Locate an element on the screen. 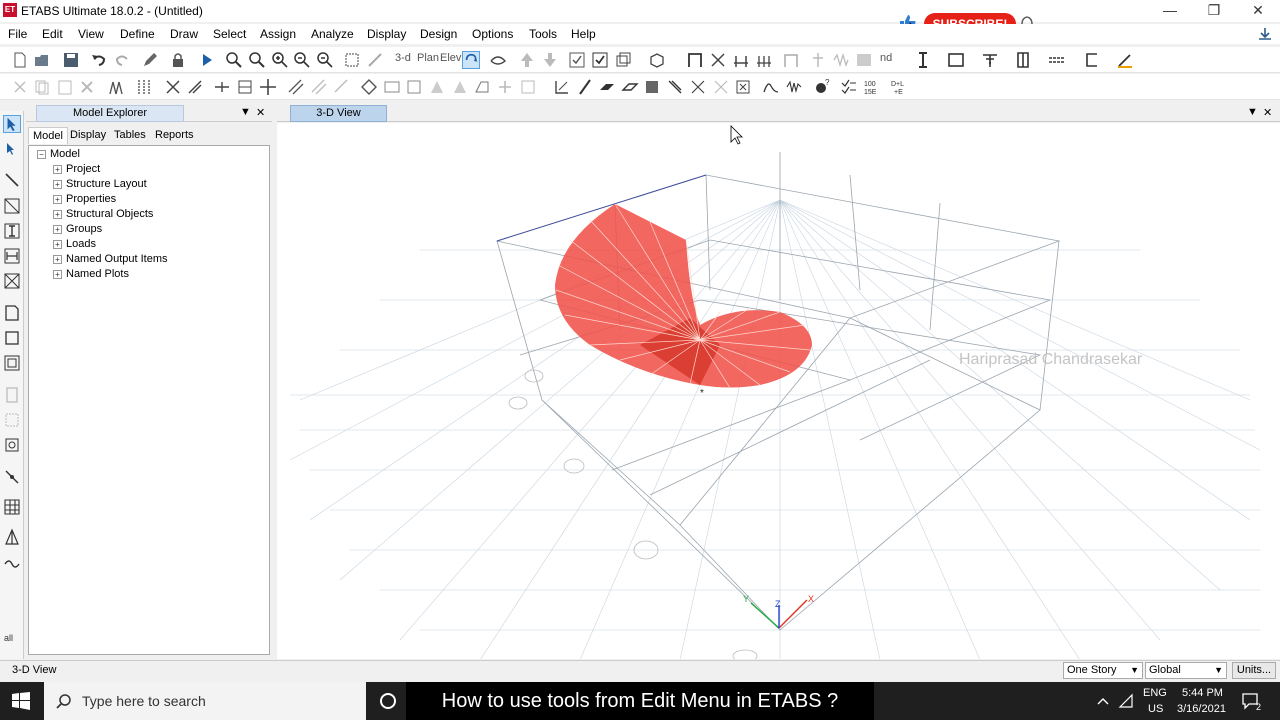 This screenshot has height=720, width=1280. draw-wall-opening-icon is located at coordinates (12, 420).